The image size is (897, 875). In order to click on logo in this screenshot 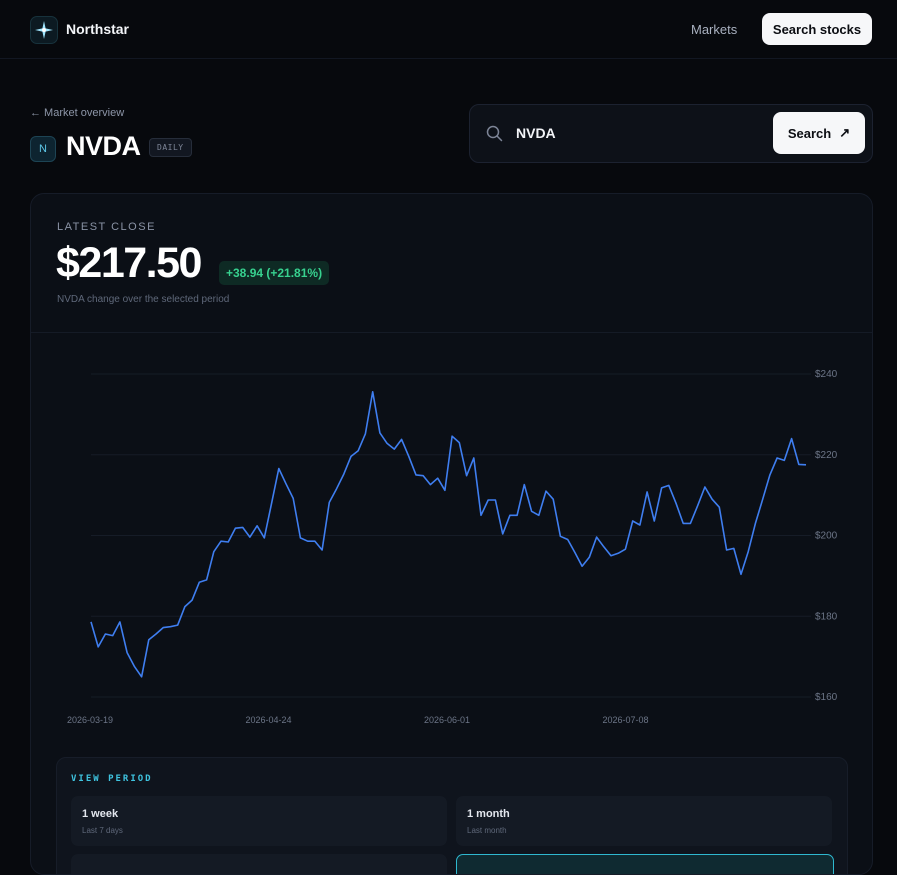, I will do `click(44, 30)`.